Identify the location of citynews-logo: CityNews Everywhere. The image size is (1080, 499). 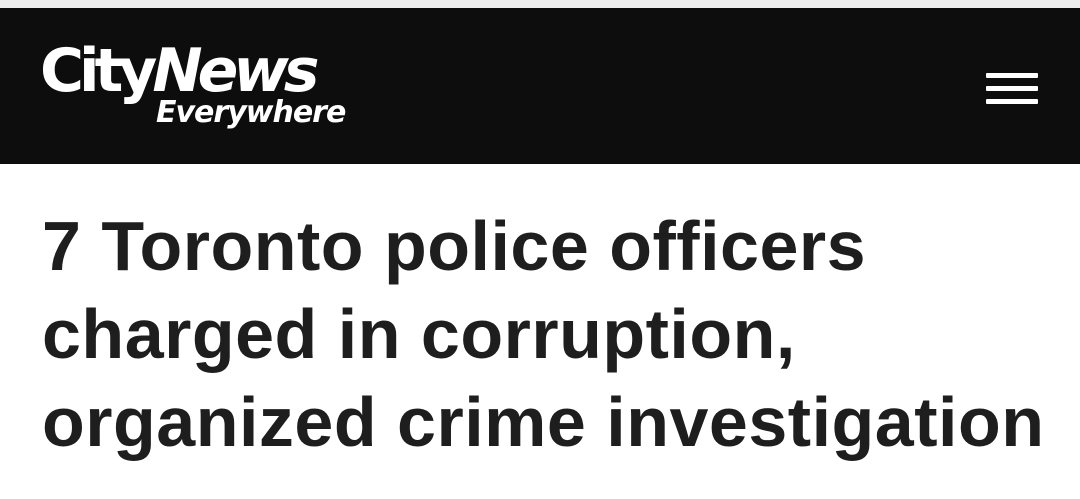
(205, 88).